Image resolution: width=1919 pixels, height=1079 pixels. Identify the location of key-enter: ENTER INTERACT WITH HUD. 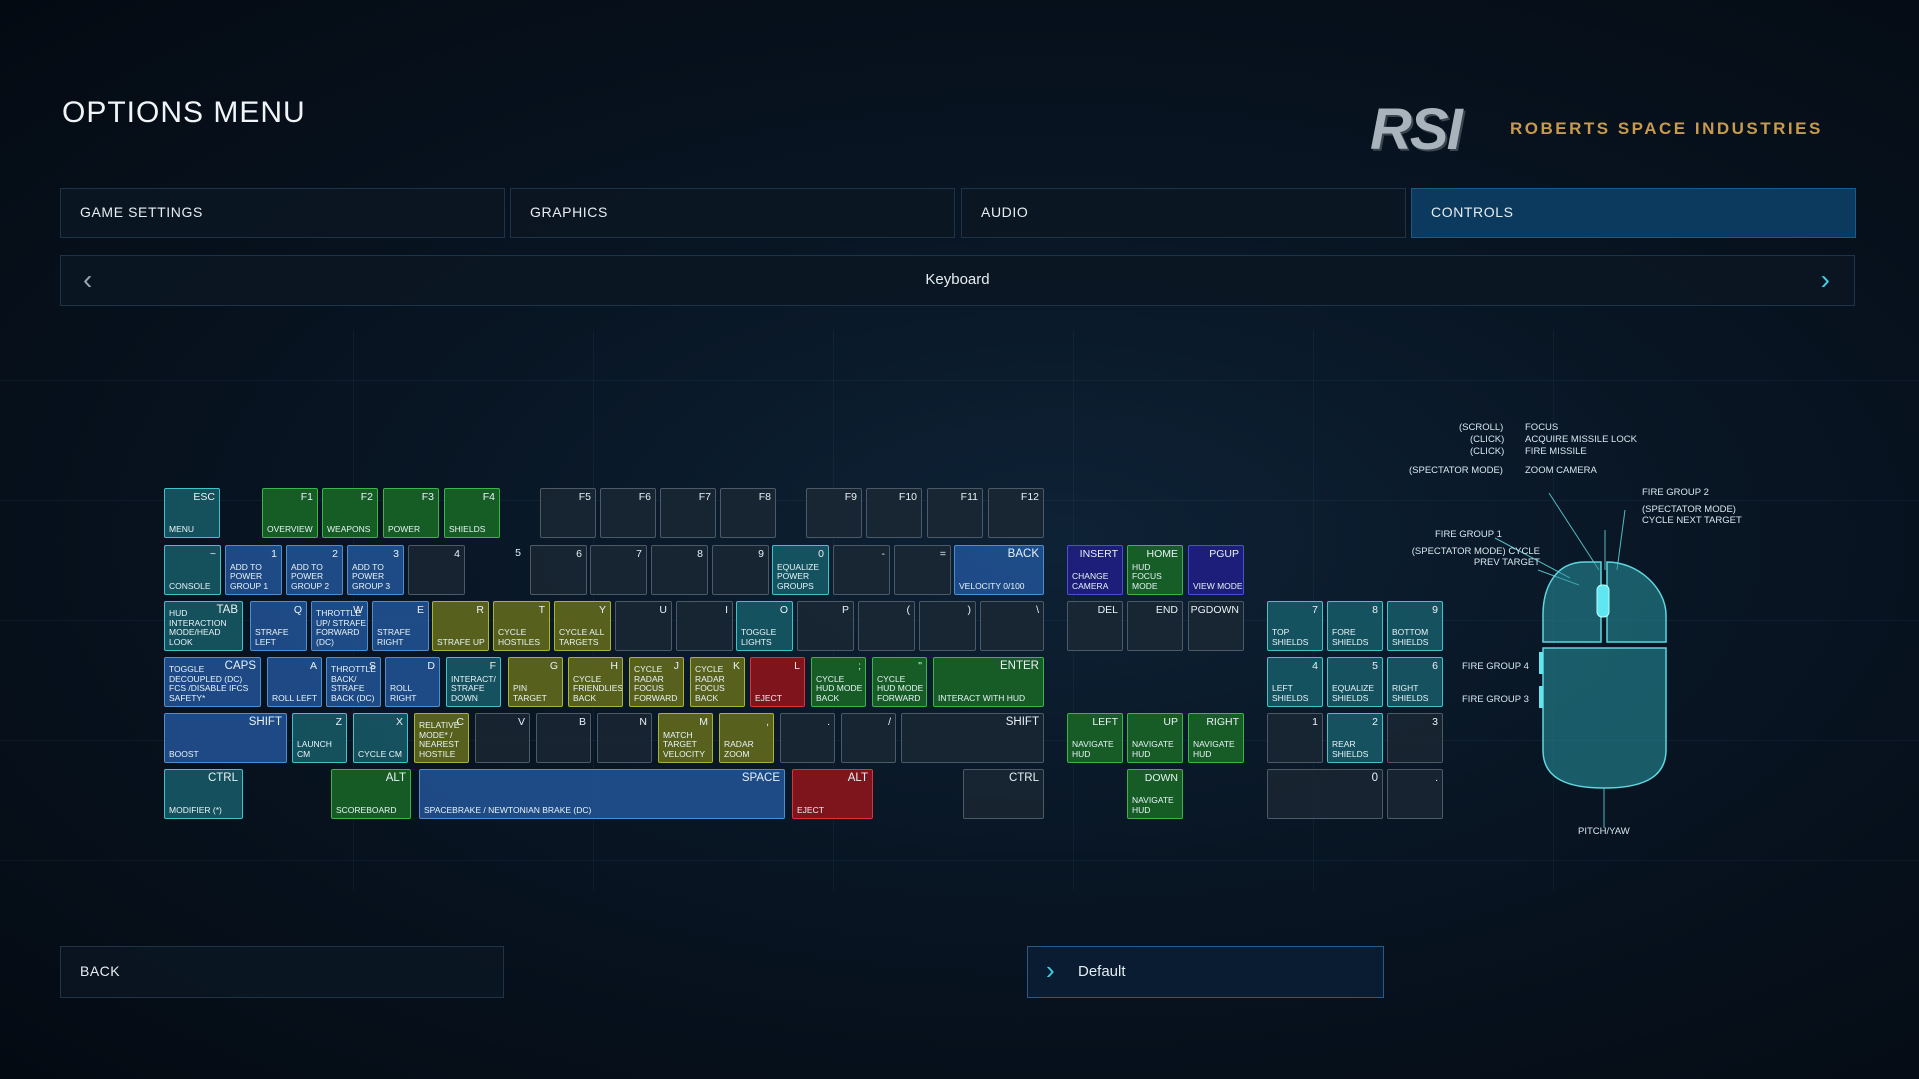
(988, 682).